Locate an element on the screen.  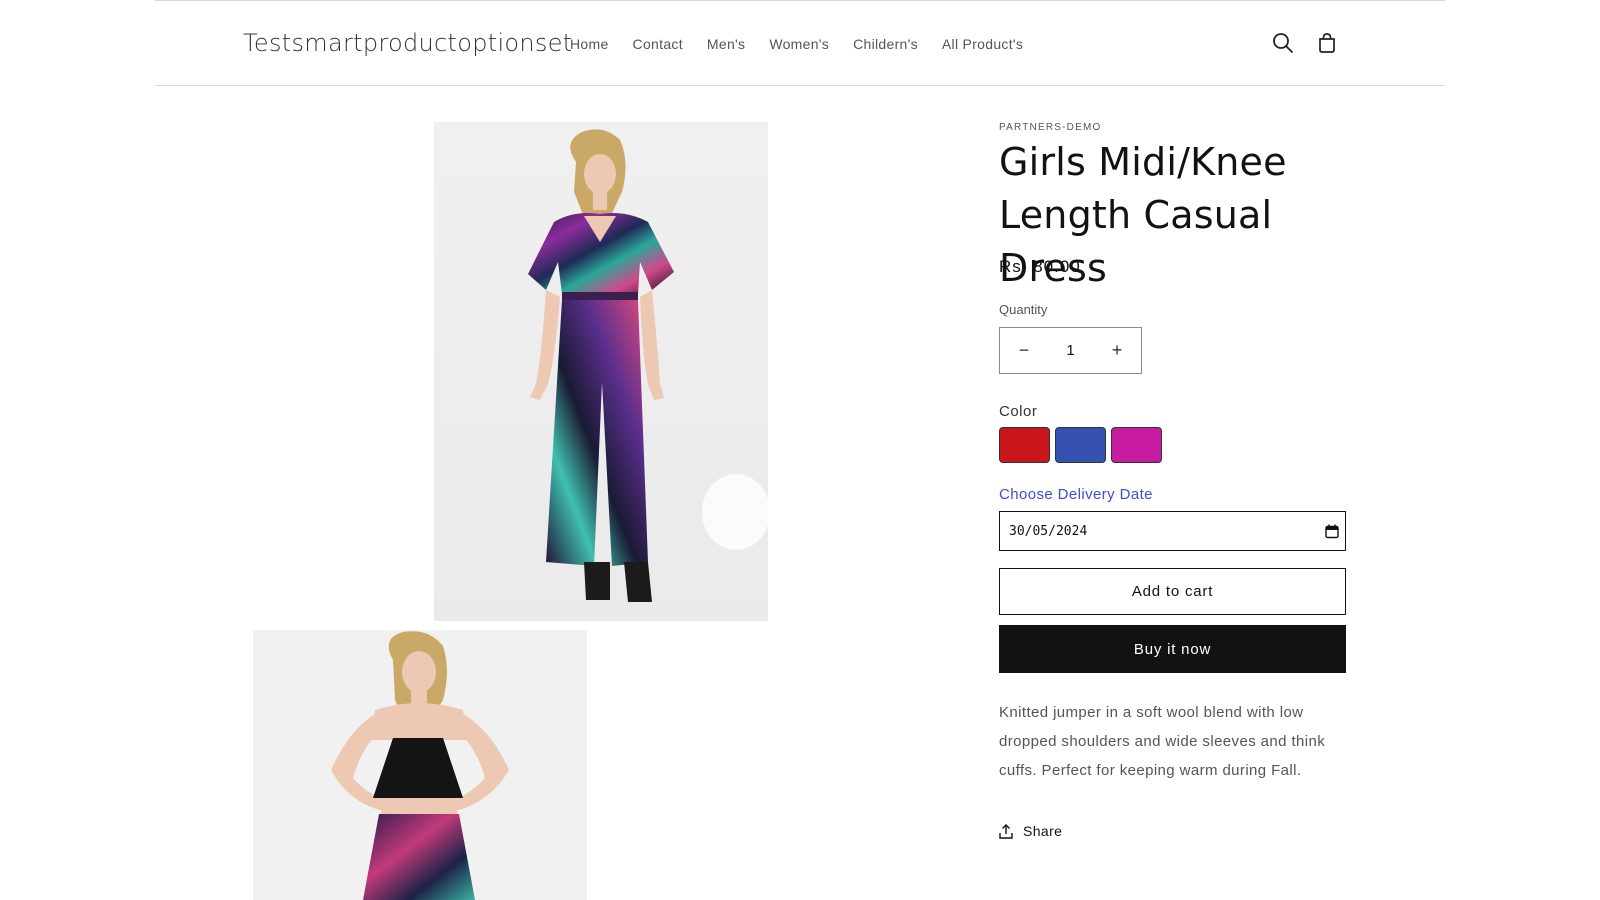
share-button: Share is located at coordinates (1030, 831).